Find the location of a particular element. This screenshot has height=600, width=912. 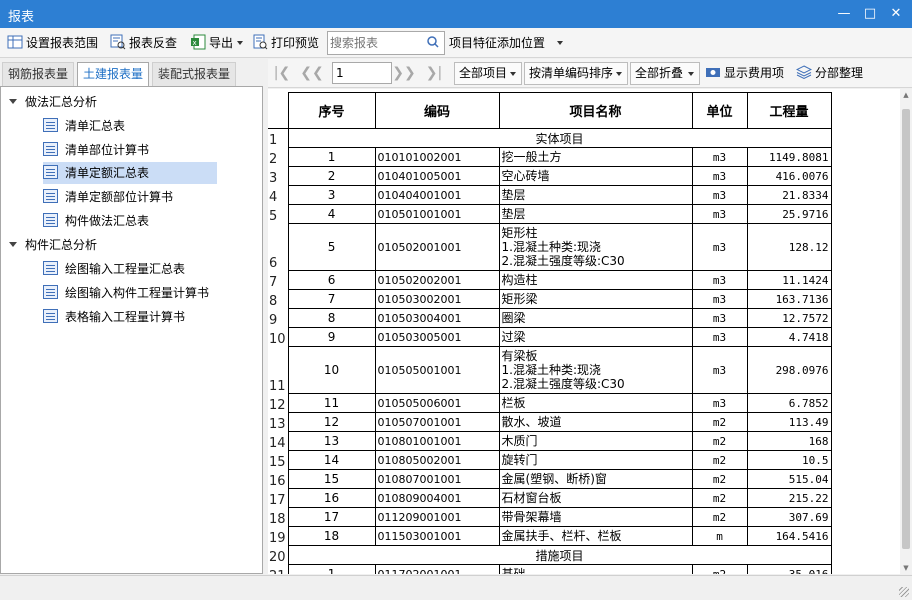

row-number is located at coordinates (278, 110).